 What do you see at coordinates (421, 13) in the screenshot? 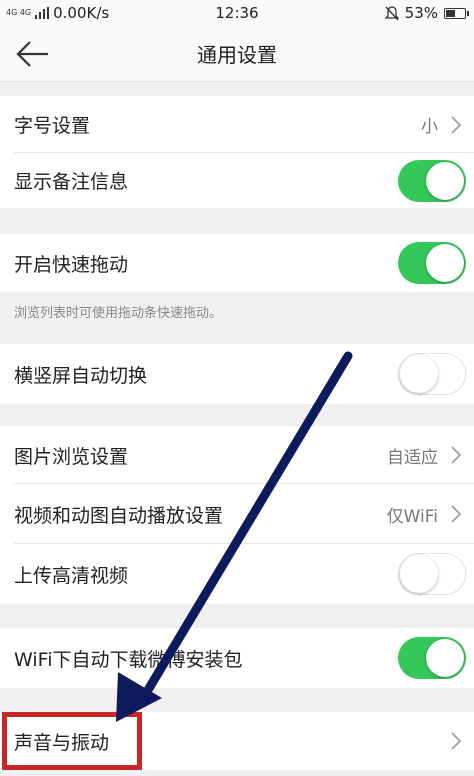
I see `battery-percent: 53%` at bounding box center [421, 13].